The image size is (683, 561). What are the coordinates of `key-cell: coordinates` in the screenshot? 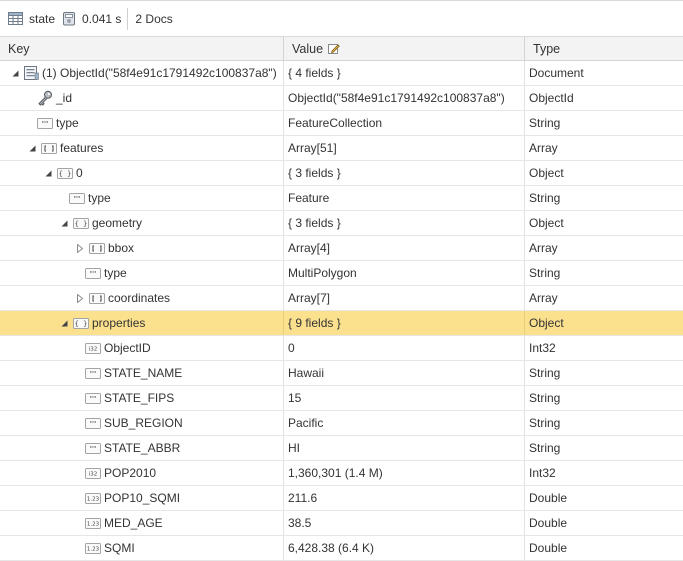 It's located at (142, 298).